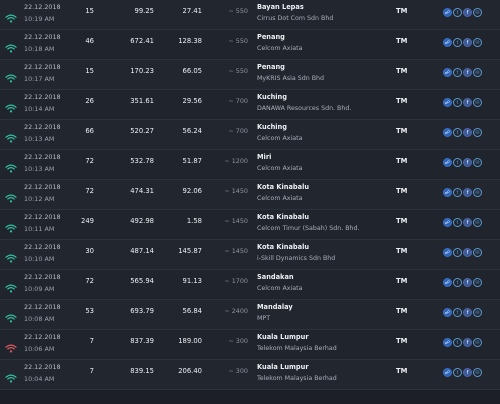  I want to click on upload-value: 92.06, so click(192, 191).